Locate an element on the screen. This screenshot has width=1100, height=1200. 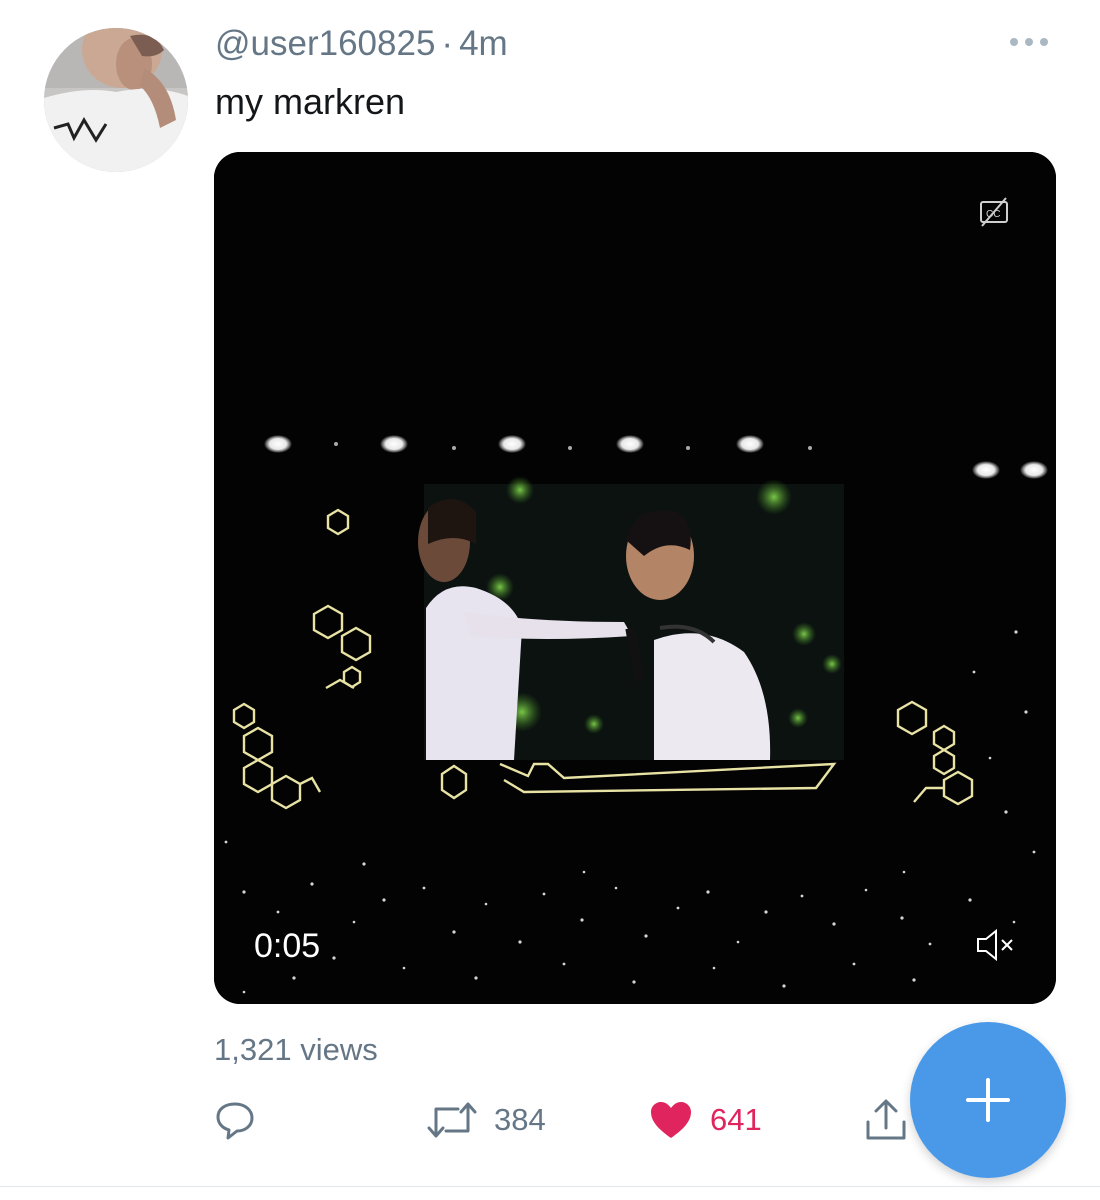
compose-tweet-button is located at coordinates (988, 1100).